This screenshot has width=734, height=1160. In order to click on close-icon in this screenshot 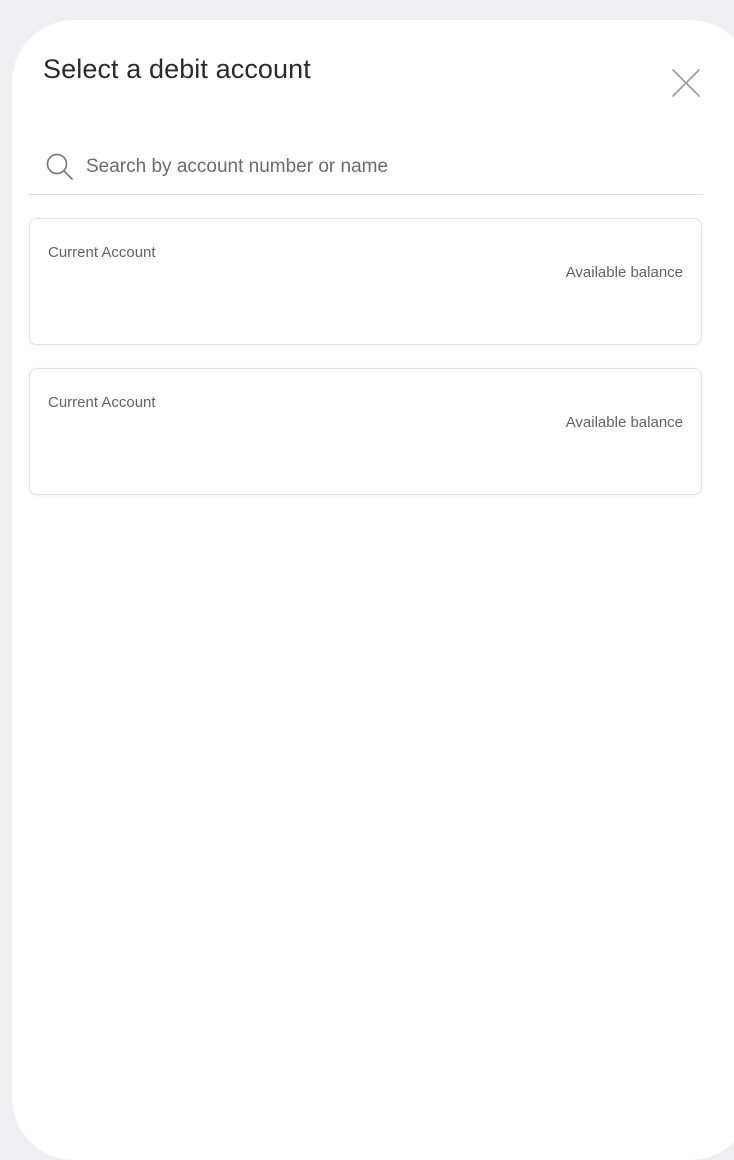, I will do `click(686, 83)`.